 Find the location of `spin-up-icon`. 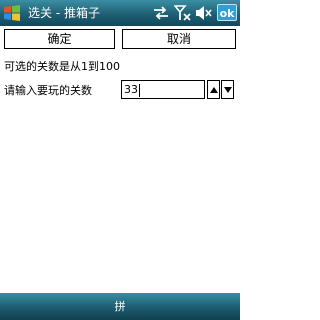

spin-up-icon is located at coordinates (214, 90).